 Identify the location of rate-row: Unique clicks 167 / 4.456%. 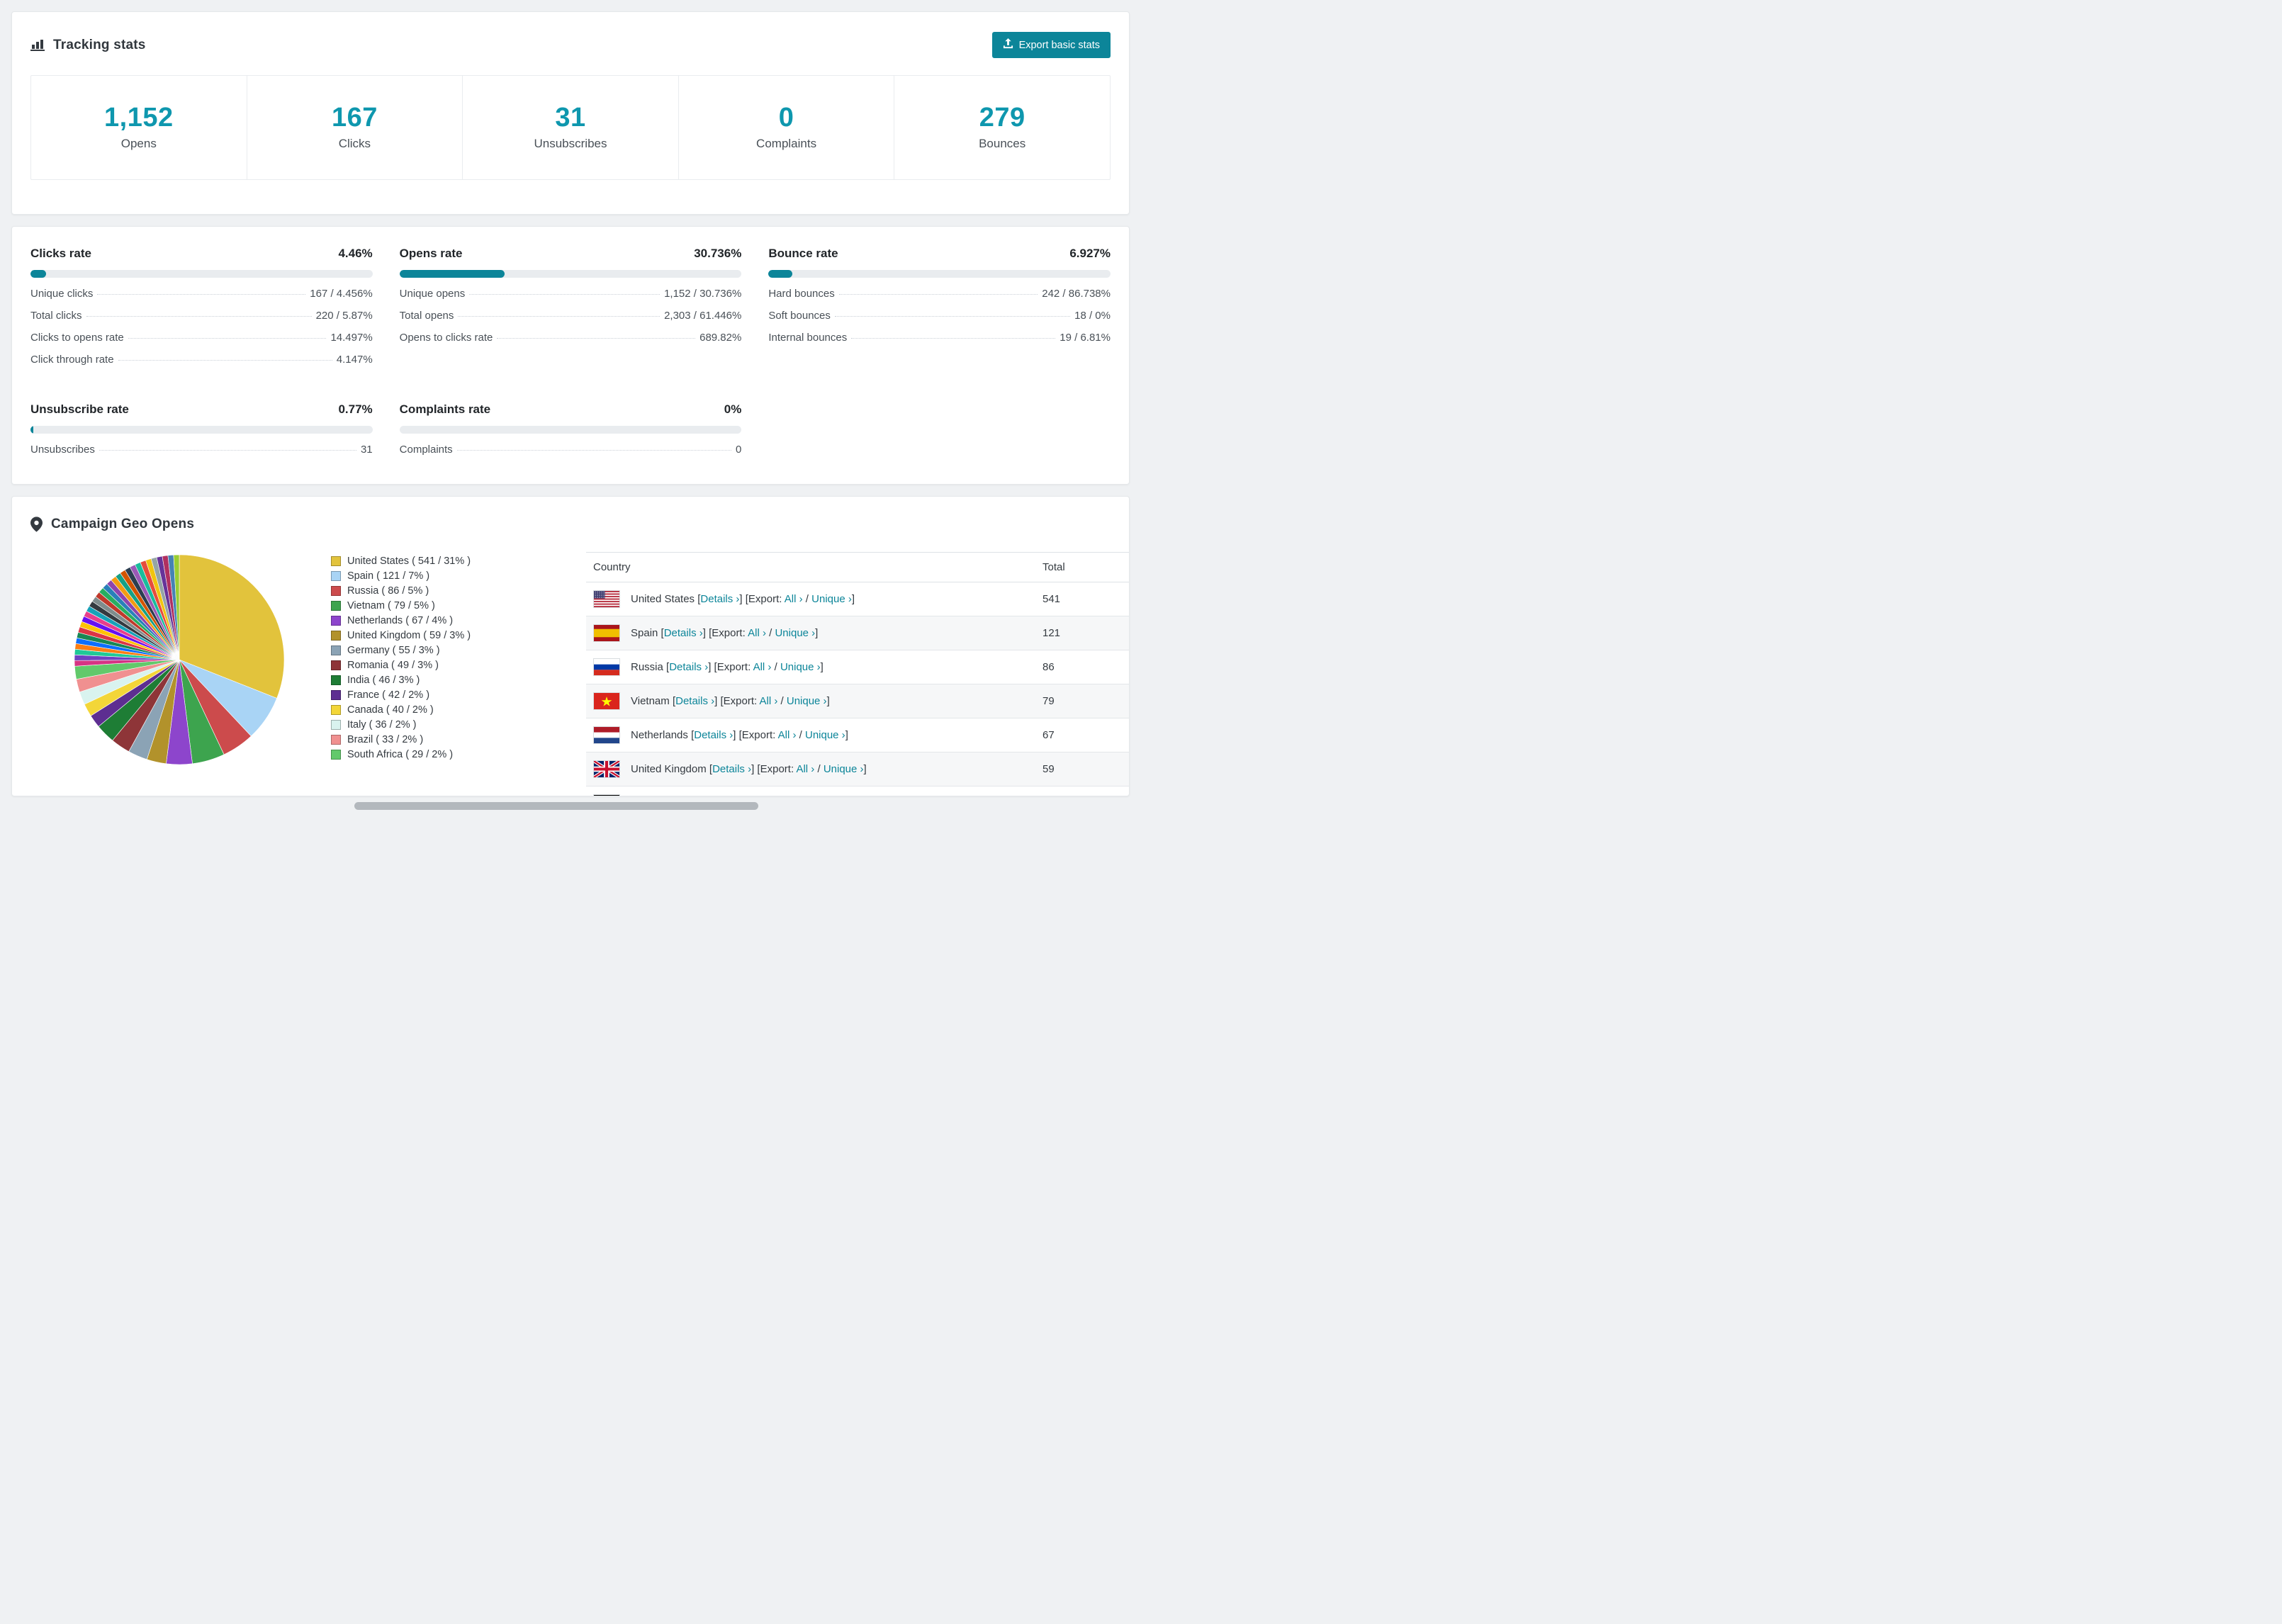
(201, 294).